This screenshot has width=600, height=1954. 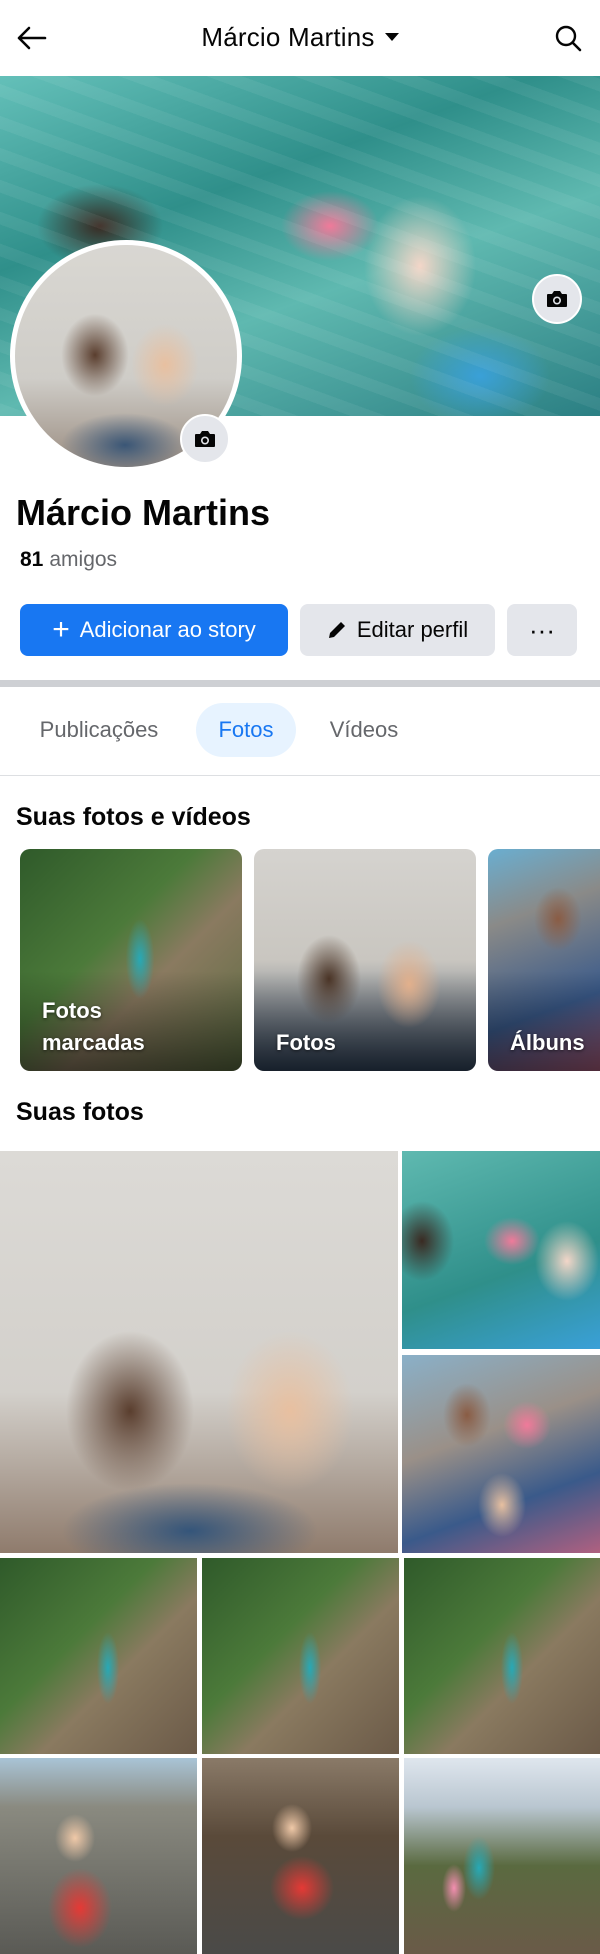 What do you see at coordinates (83, 559) in the screenshot?
I see `friends-label: amigos` at bounding box center [83, 559].